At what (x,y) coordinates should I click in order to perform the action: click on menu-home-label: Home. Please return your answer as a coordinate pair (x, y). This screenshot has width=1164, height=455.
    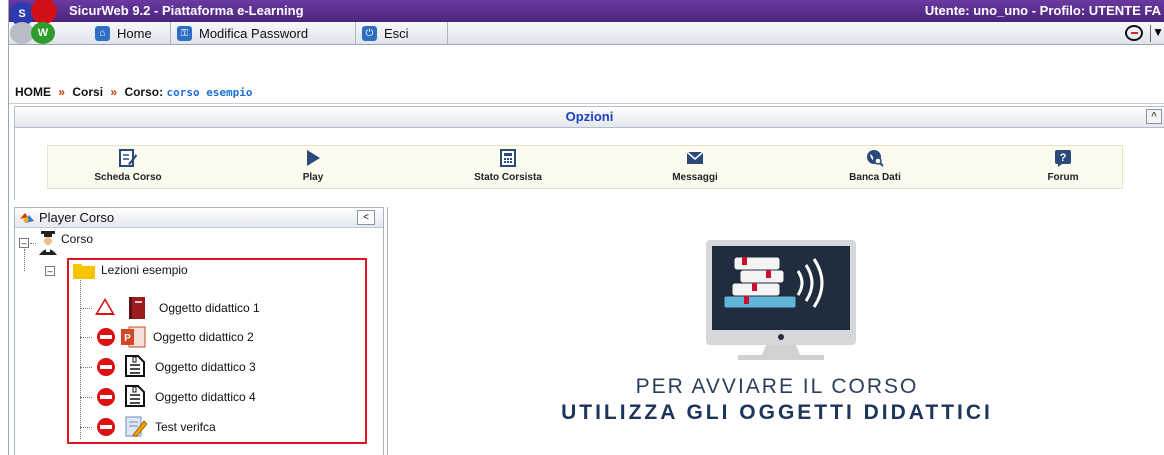
    Looking at the image, I should click on (134, 33).